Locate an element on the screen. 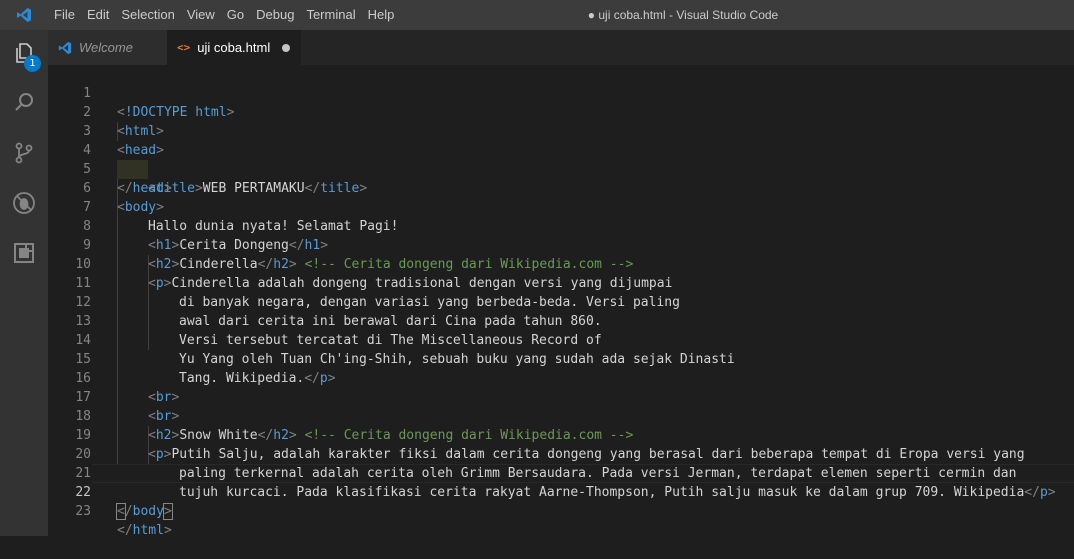 This screenshot has width=1074, height=559. source-control-icon is located at coordinates (24, 155).